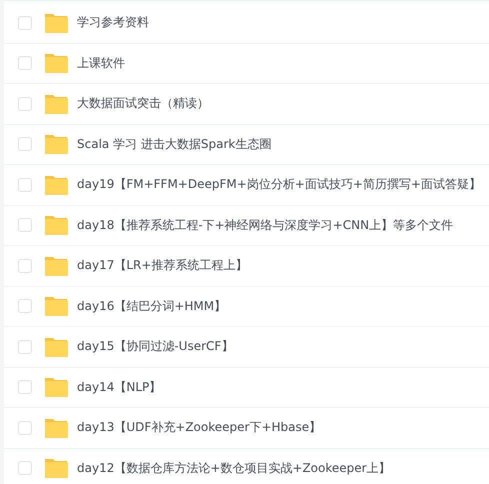  I want to click on folder-name: day15【协同过滤-UserCF】, so click(155, 347).